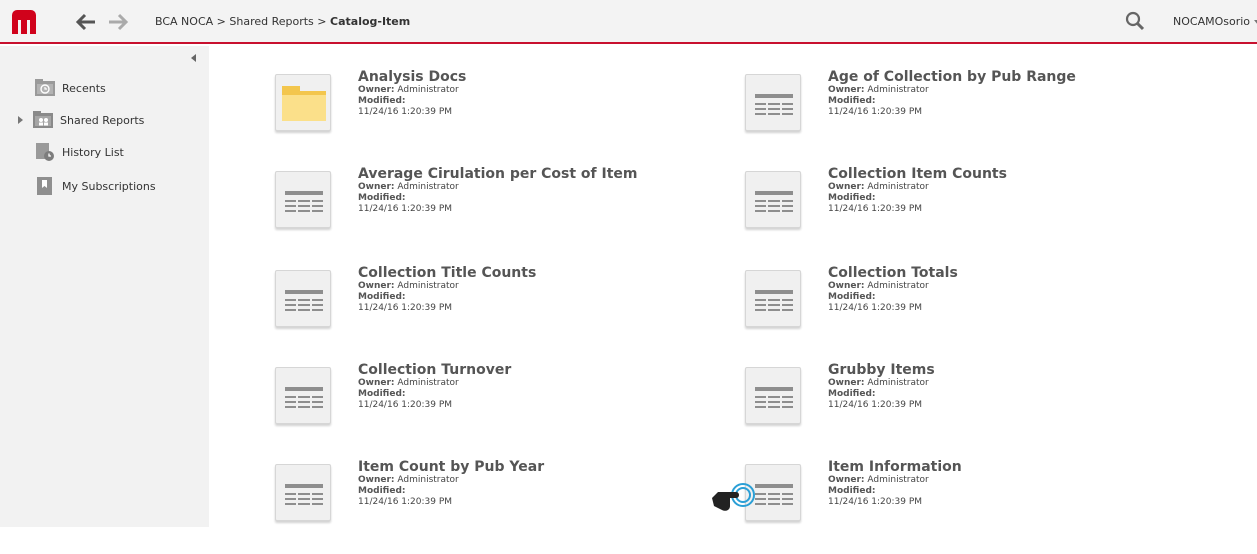 This screenshot has width=1257, height=554. I want to click on item-title: Collection Item Counts, so click(993, 174).